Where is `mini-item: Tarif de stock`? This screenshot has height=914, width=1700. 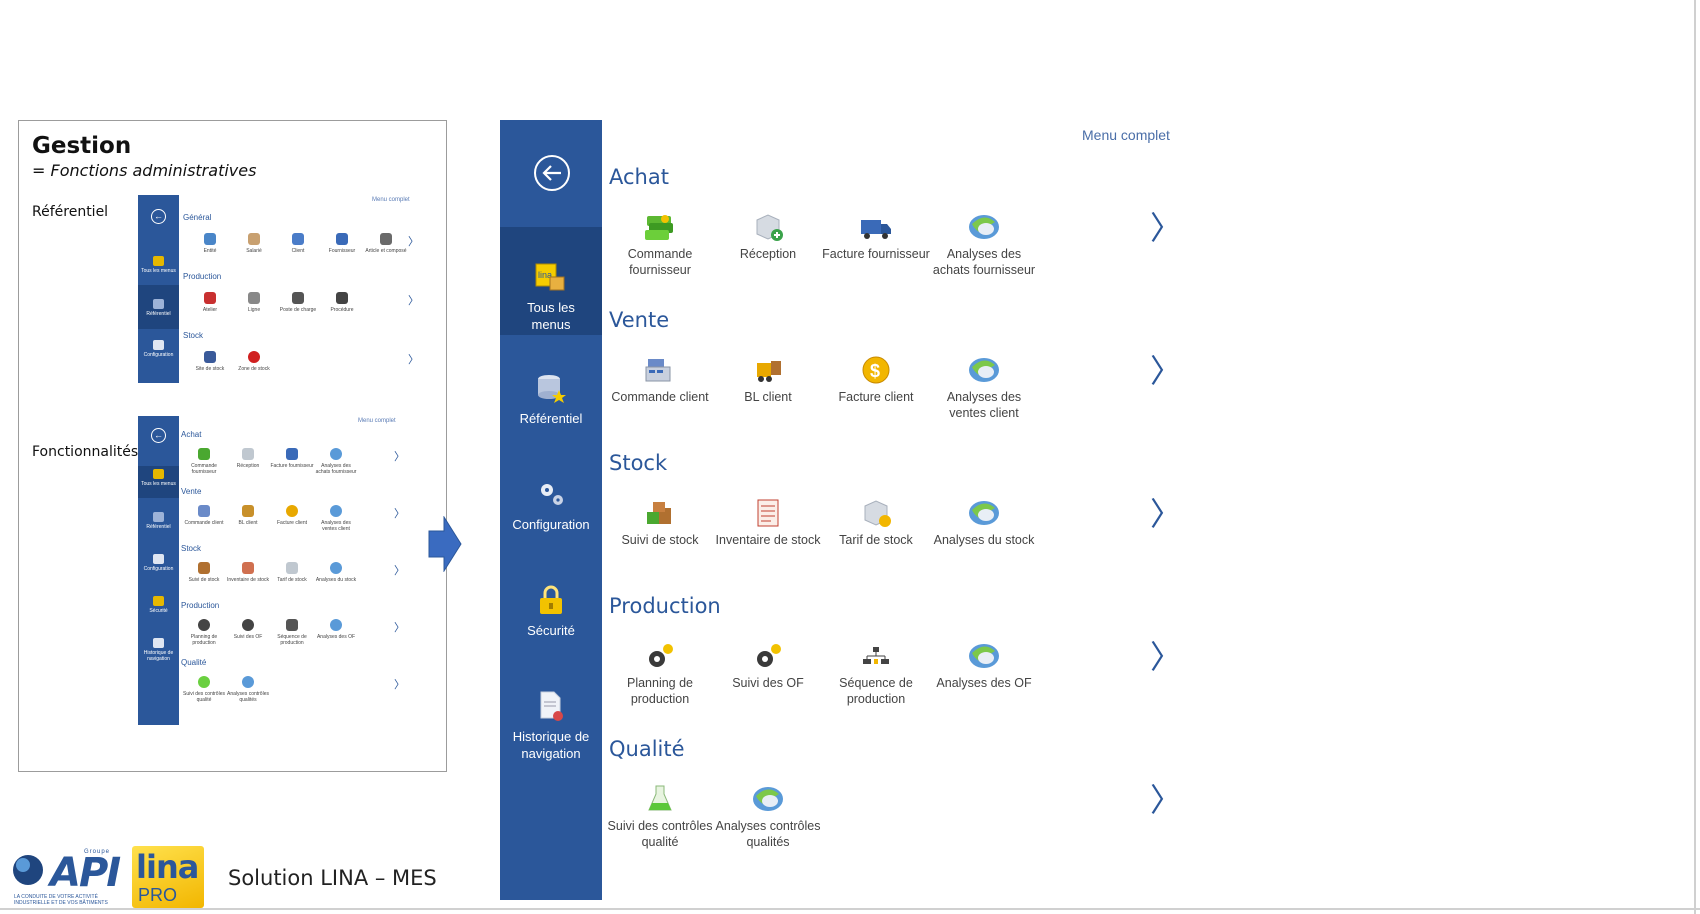
mini-item: Tarif de stock is located at coordinates (292, 572).